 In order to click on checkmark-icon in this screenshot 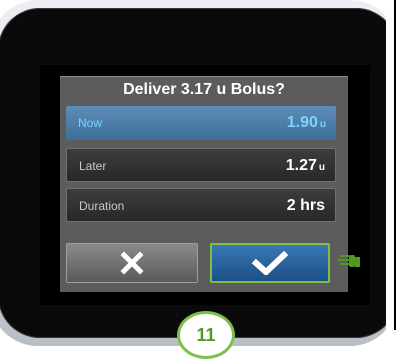, I will do `click(270, 263)`.